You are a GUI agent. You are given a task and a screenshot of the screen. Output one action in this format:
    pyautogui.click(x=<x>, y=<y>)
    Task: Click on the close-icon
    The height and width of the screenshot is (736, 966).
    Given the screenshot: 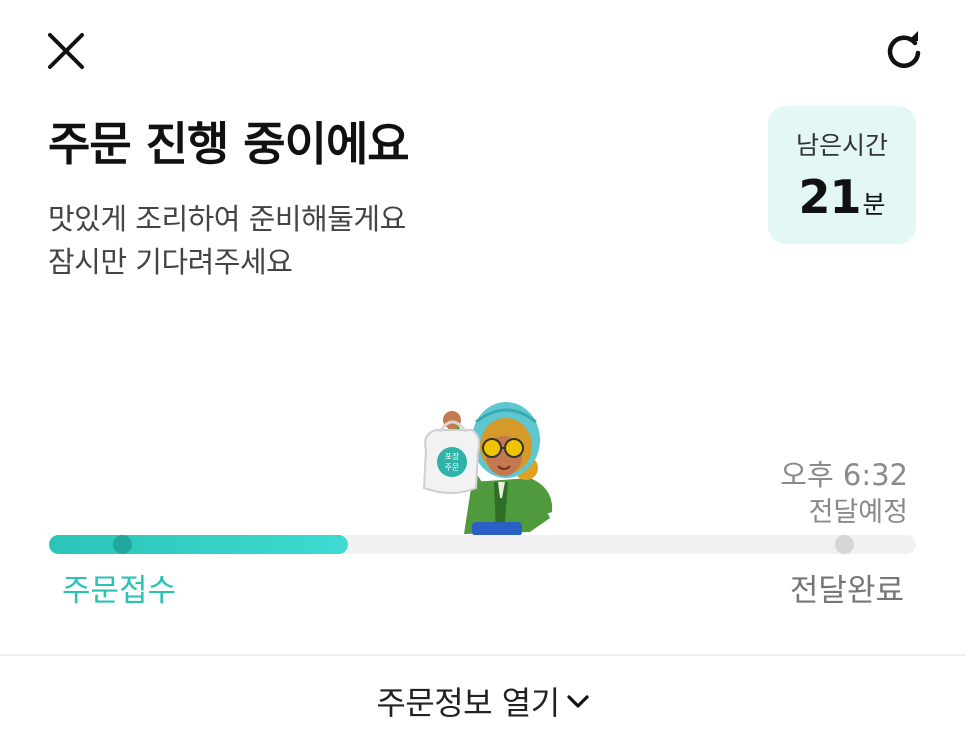 What is the action you would take?
    pyautogui.click(x=66, y=51)
    